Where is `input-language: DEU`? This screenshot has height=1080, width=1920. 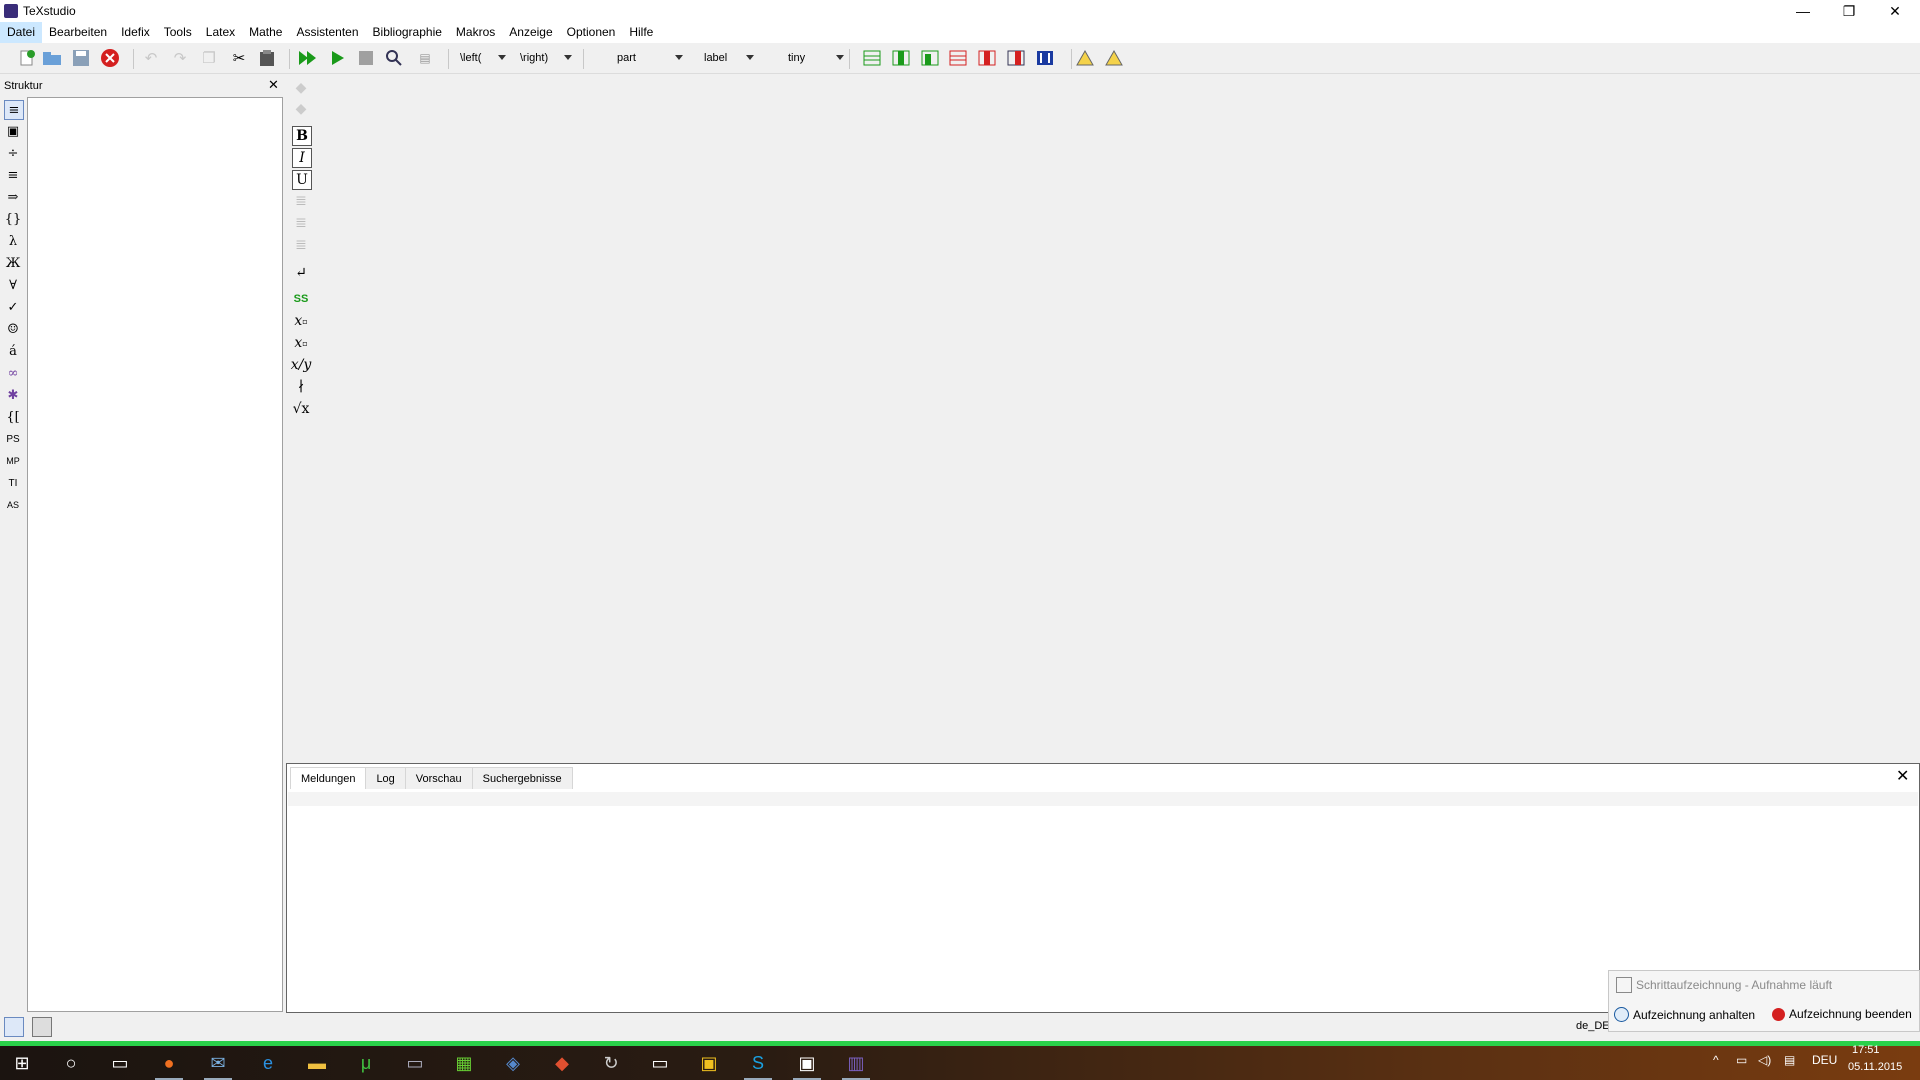 input-language: DEU is located at coordinates (1824, 1060).